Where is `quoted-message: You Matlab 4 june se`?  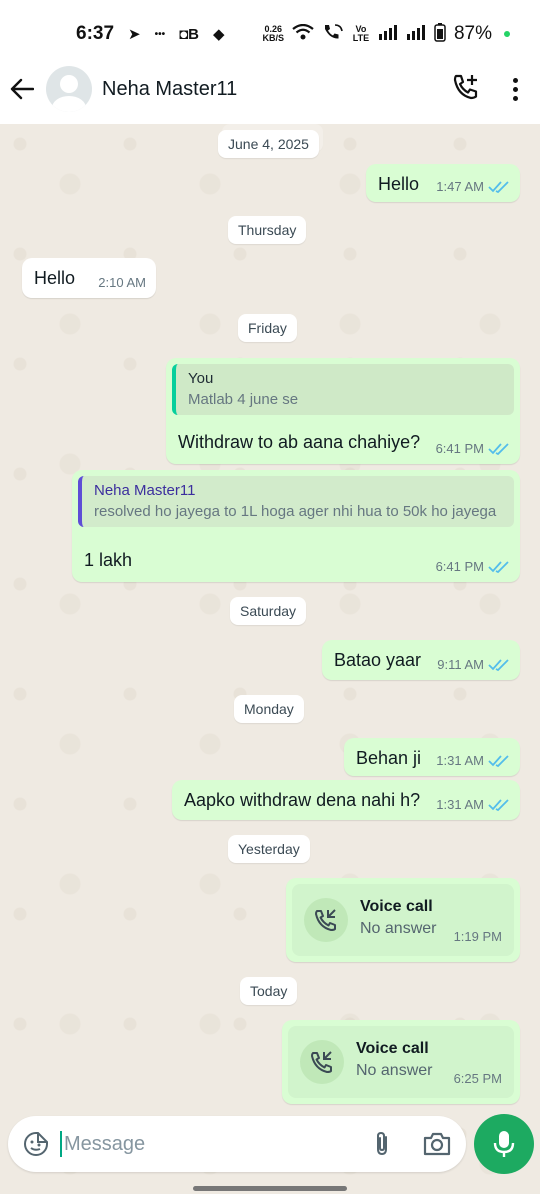 quoted-message: You Matlab 4 june se is located at coordinates (343, 389).